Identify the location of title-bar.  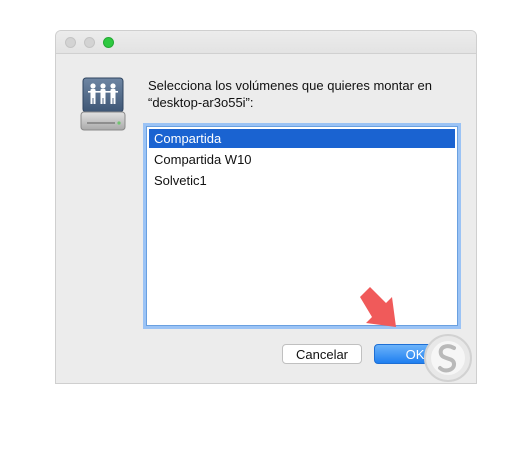
(266, 42).